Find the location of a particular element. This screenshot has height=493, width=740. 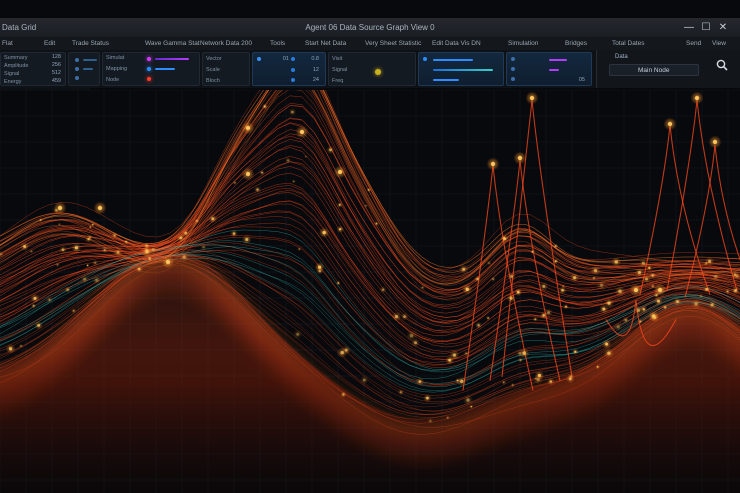

stat-label: Amplitude is located at coordinates (16, 66).